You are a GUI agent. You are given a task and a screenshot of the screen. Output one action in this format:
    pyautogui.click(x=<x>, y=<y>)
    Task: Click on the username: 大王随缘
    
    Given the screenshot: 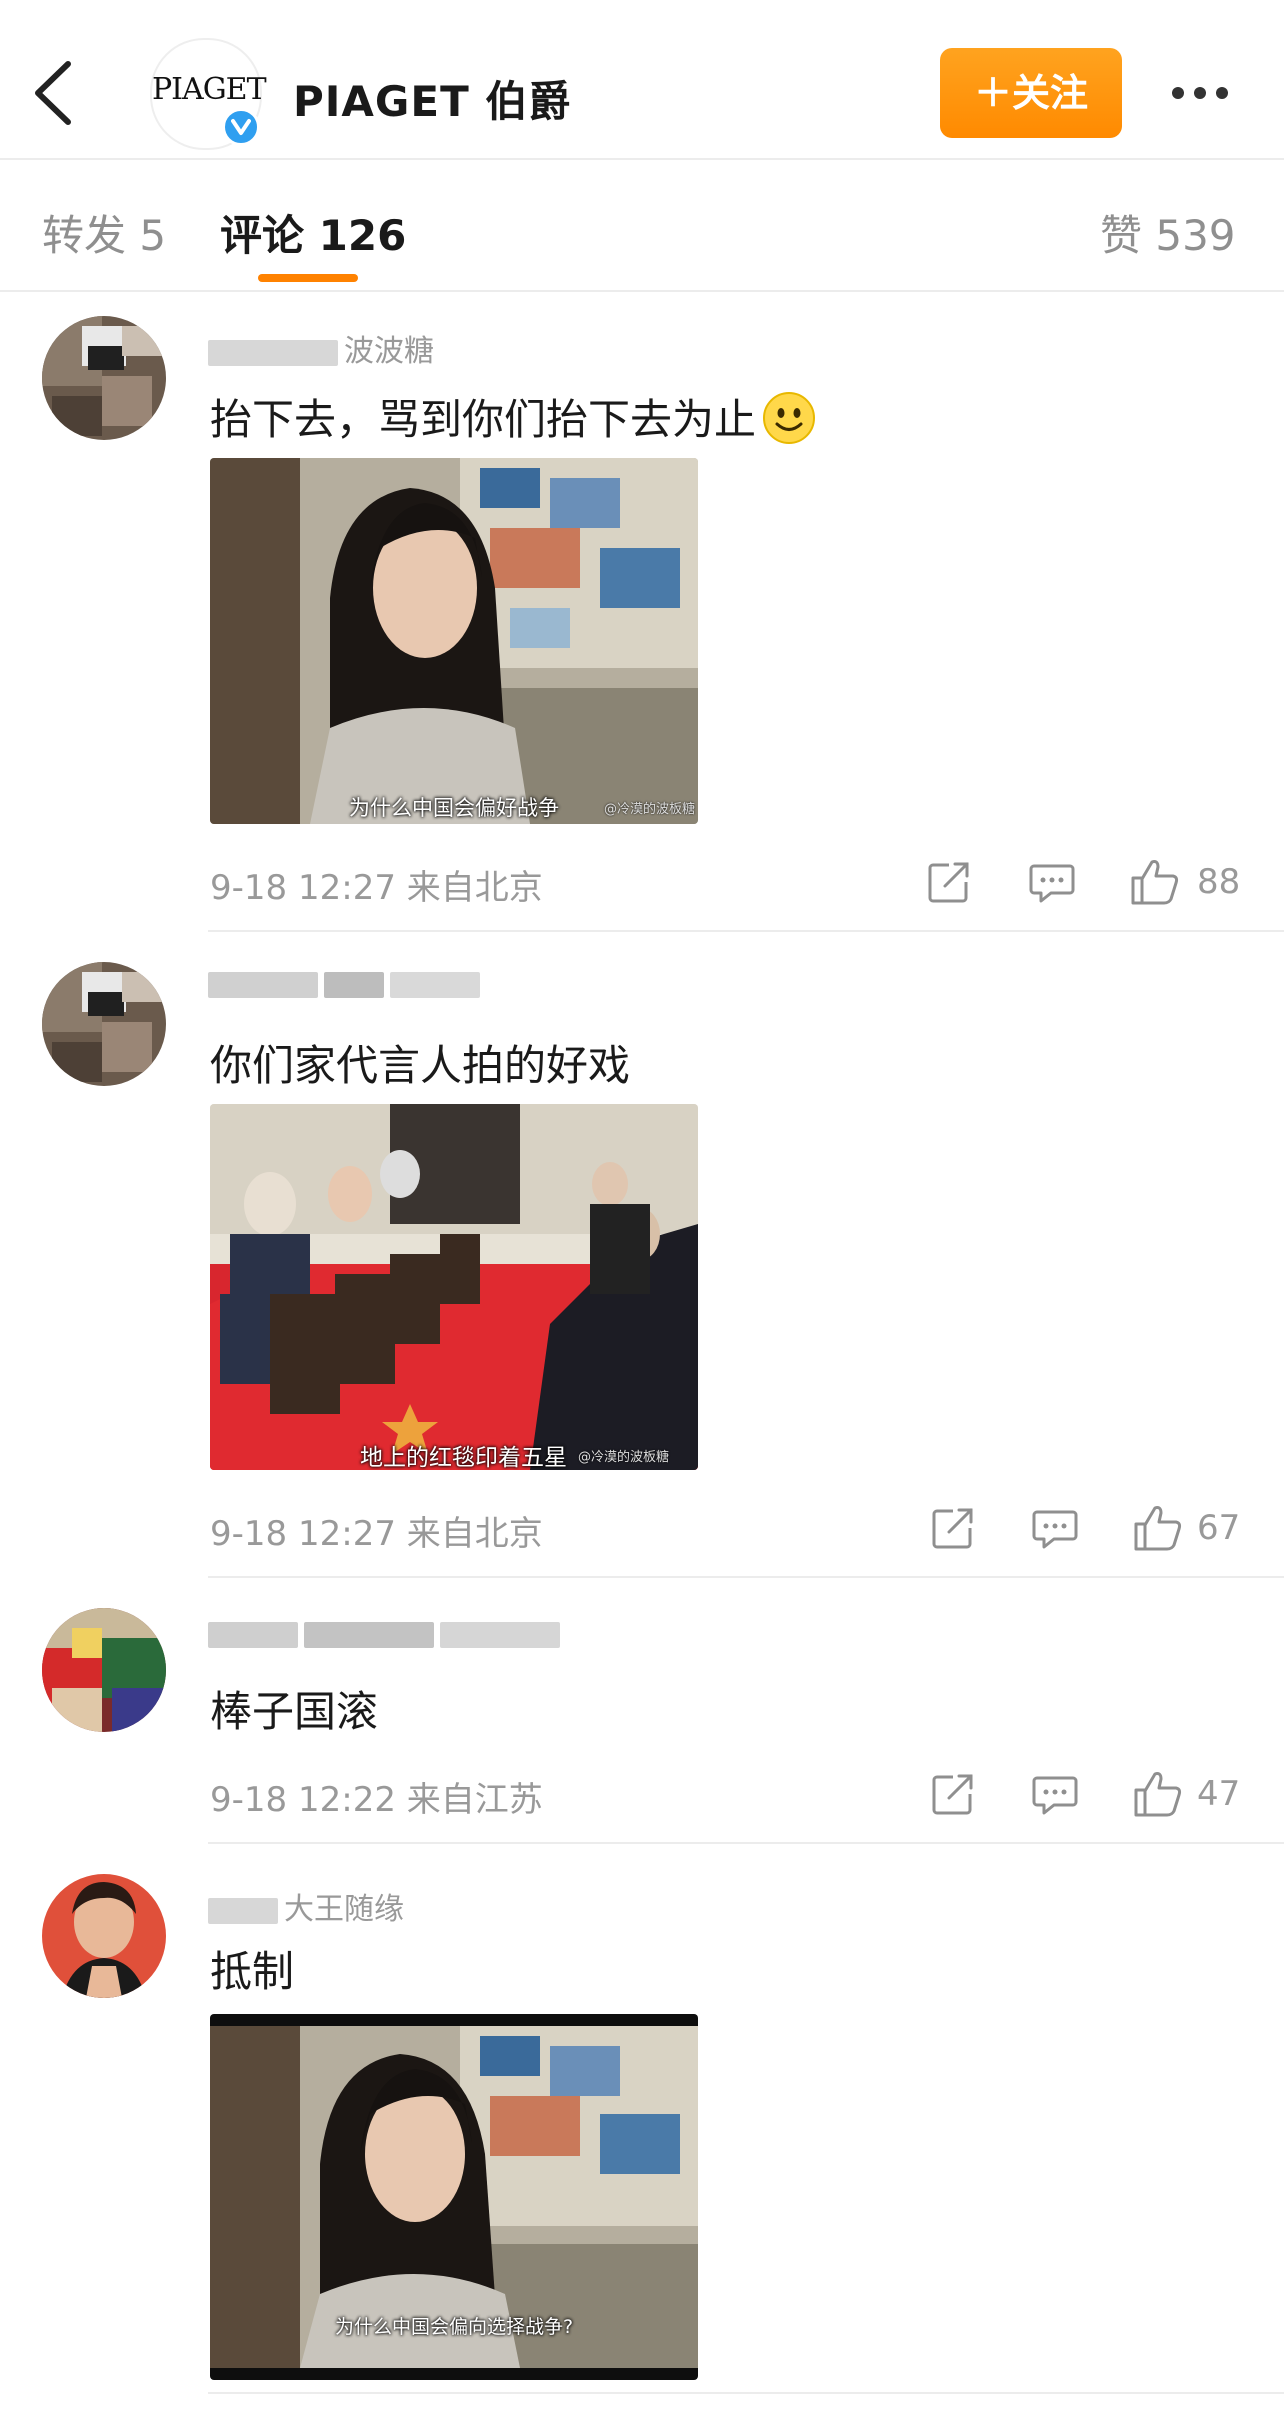 What is the action you would take?
    pyautogui.click(x=306, y=1905)
    